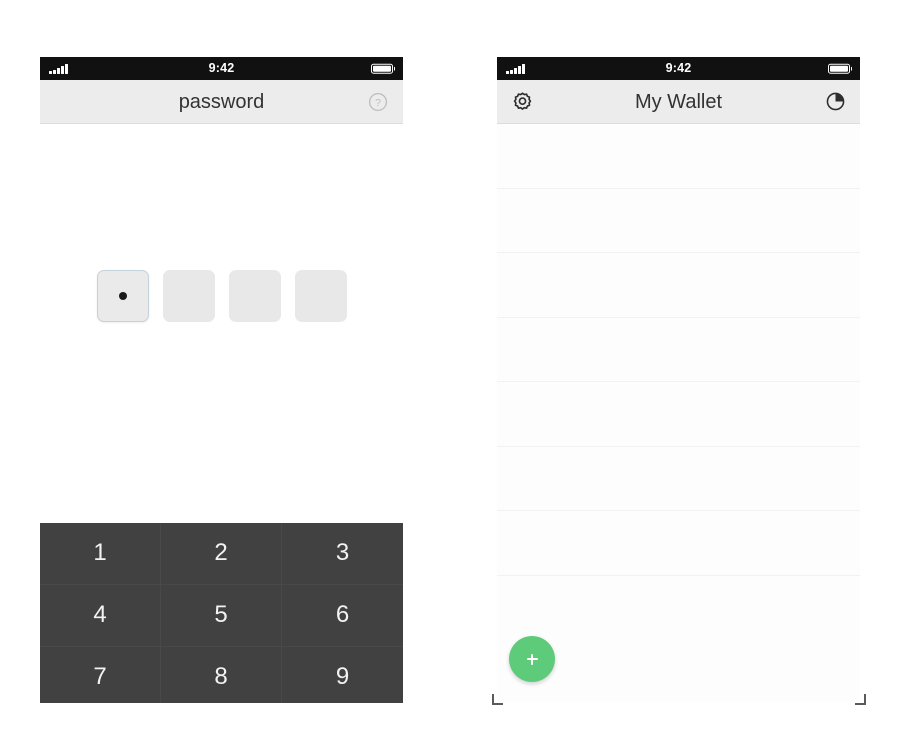 This screenshot has height=752, width=900. I want to click on page-title: password, so click(221, 101).